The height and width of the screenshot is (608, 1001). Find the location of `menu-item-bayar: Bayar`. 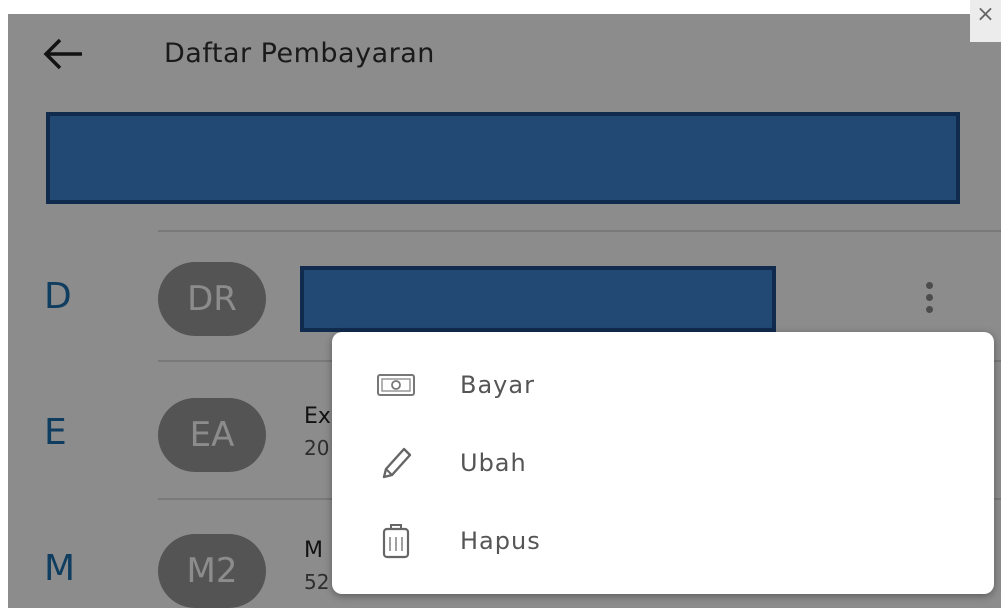

menu-item-bayar: Bayar is located at coordinates (663, 385).